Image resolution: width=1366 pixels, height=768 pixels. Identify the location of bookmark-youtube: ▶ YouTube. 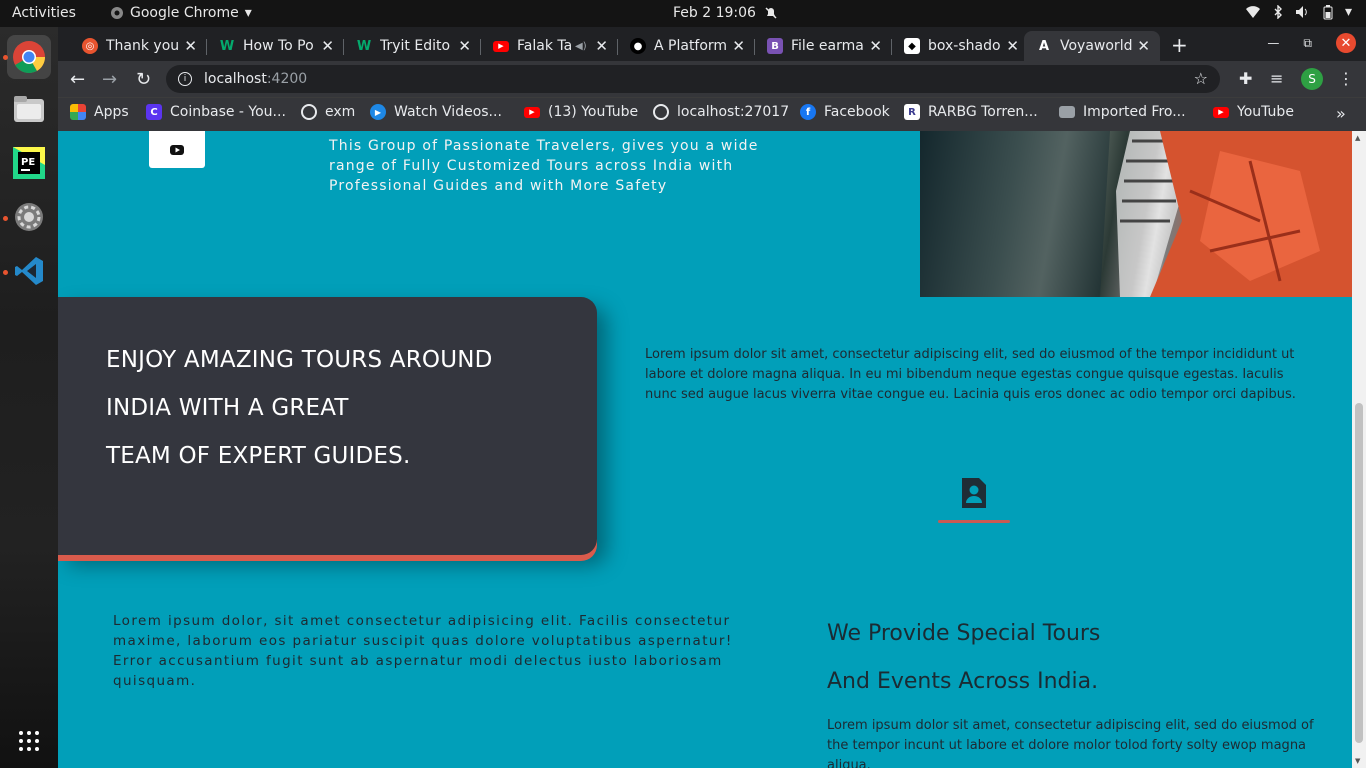
(1253, 112).